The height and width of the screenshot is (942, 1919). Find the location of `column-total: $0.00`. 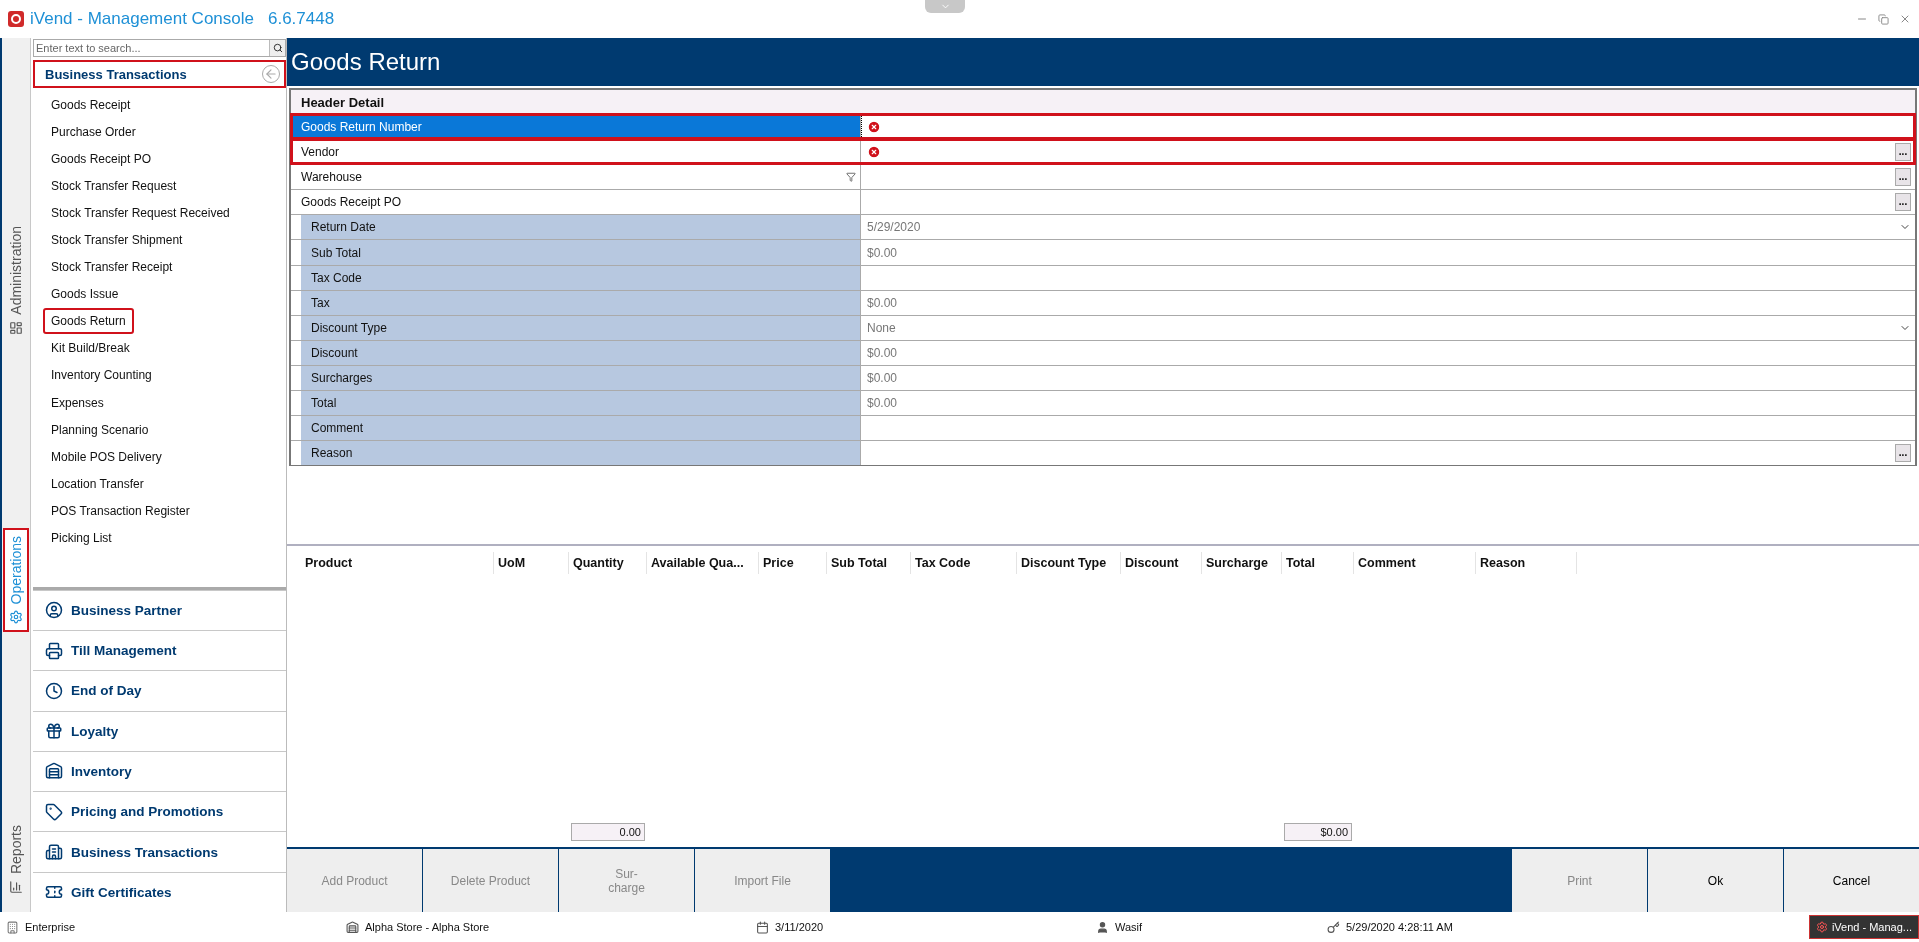

column-total: $0.00 is located at coordinates (1318, 832).